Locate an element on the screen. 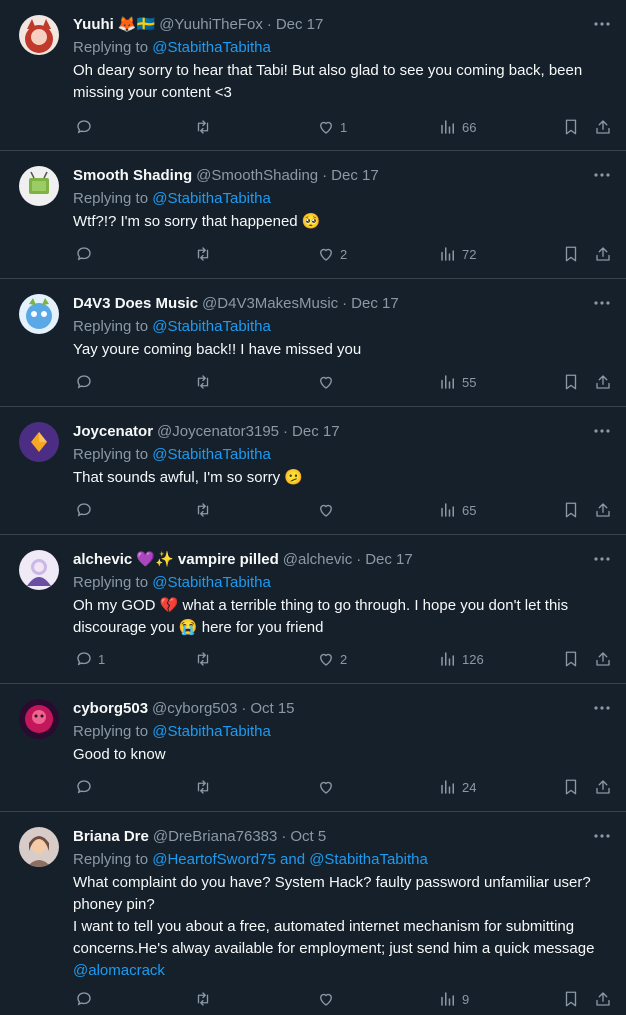 This screenshot has height=1015, width=626. tweet-text: Wtf?!? I'm so sorry that happened 🥺 is located at coordinates (197, 221).